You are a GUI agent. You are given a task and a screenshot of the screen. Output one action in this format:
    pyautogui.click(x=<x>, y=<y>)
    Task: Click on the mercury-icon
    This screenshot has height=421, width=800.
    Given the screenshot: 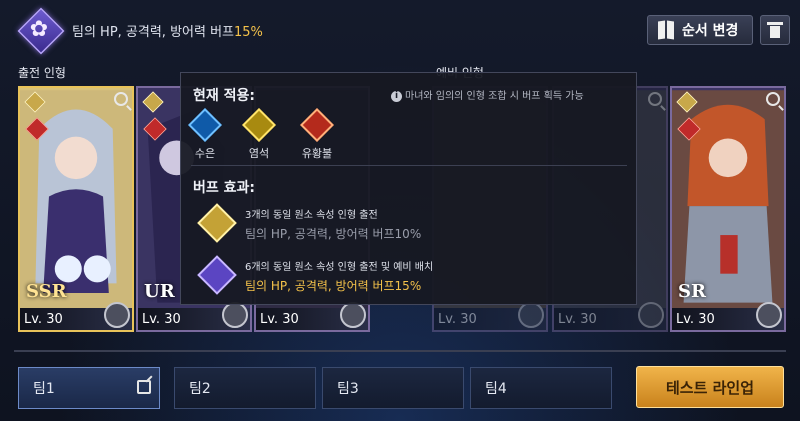 What is the action you would take?
    pyautogui.click(x=205, y=125)
    